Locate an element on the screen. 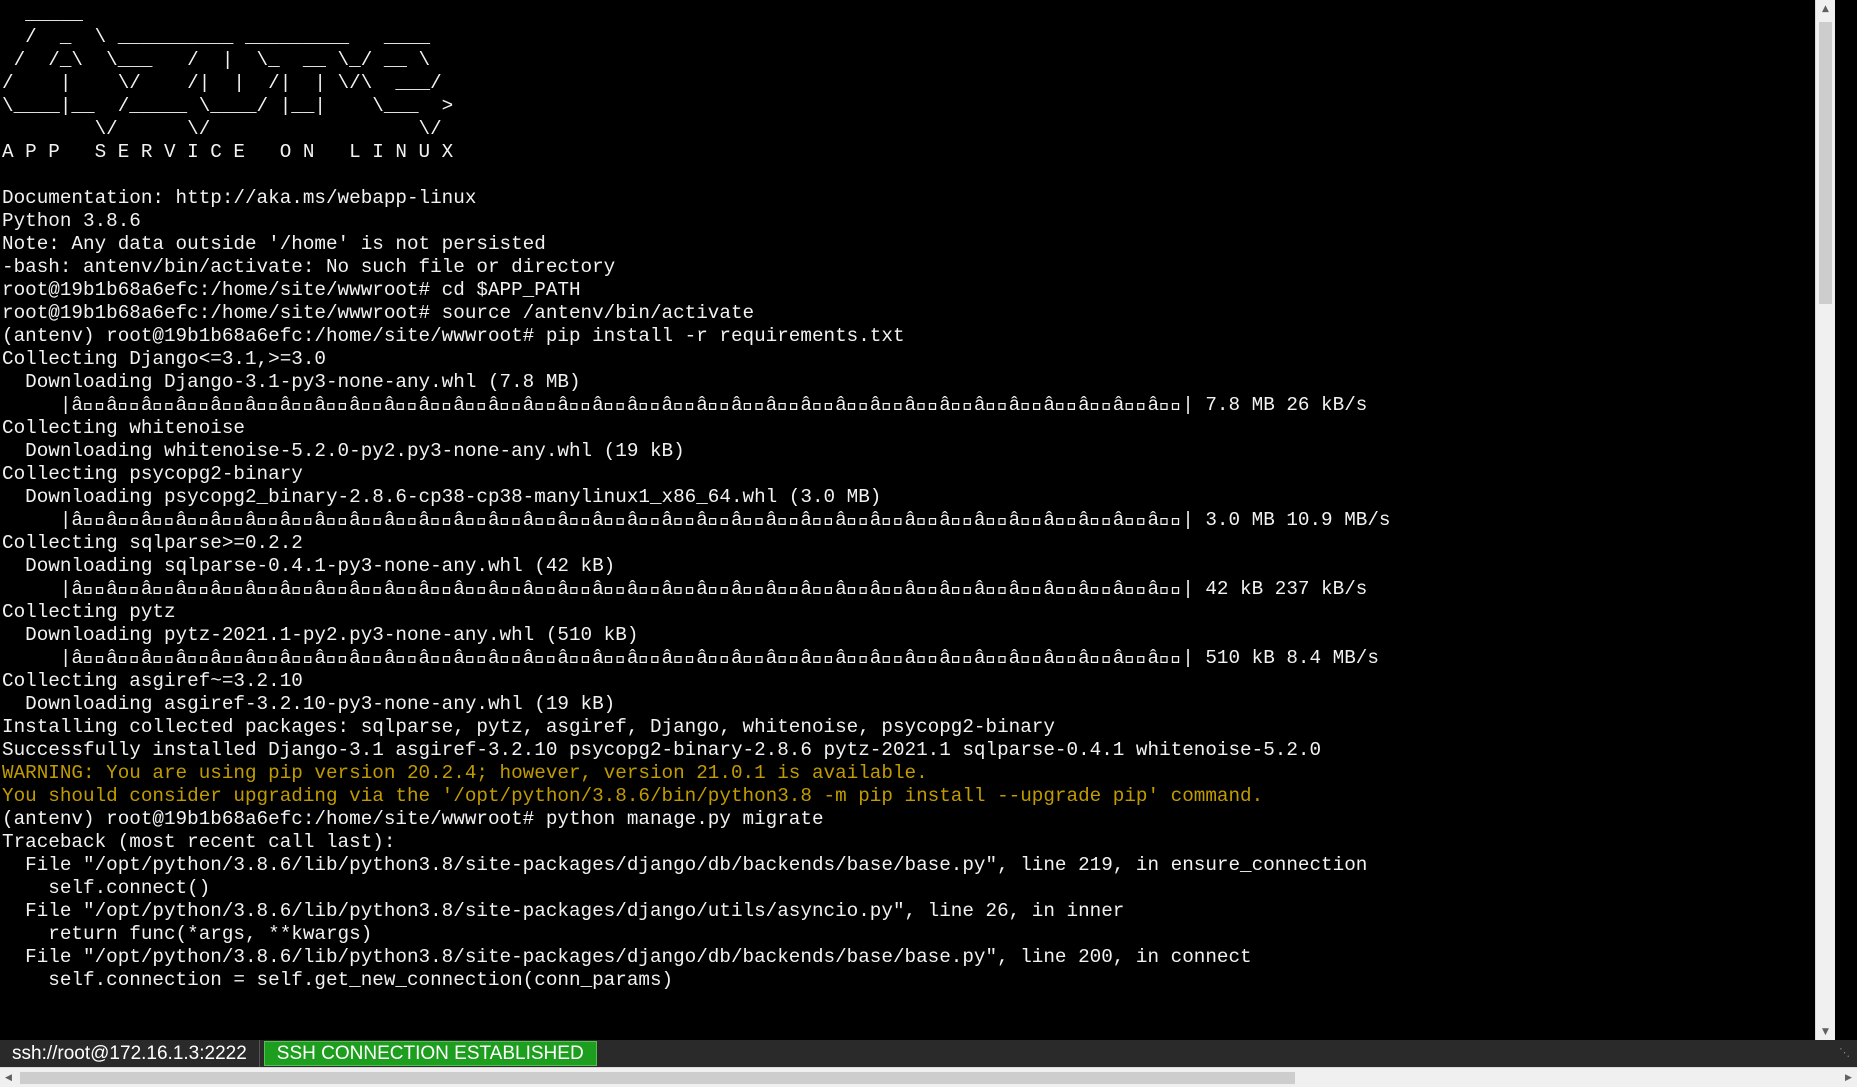 Image resolution: width=1857 pixels, height=1087 pixels. terminal-line: _____ is located at coordinates (42, 14).